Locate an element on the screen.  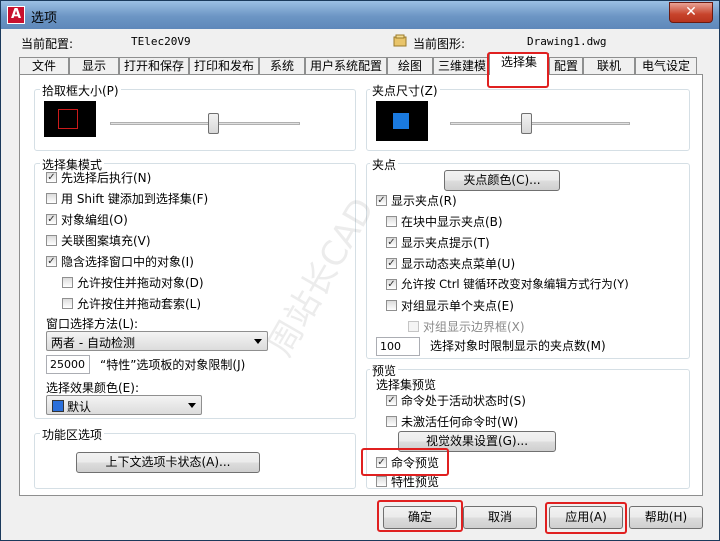
label-grip-tips: 显示夹点提示(T) is located at coordinates (445, 243).